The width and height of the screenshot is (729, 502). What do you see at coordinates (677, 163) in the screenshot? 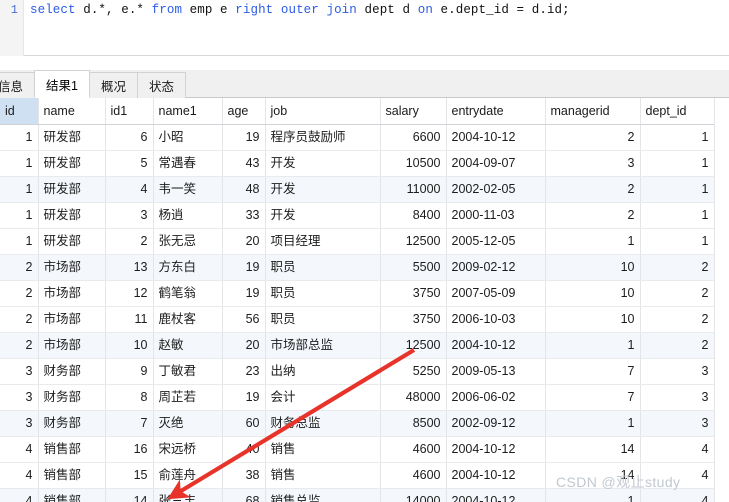
I see `cell-dept_id: 1` at bounding box center [677, 163].